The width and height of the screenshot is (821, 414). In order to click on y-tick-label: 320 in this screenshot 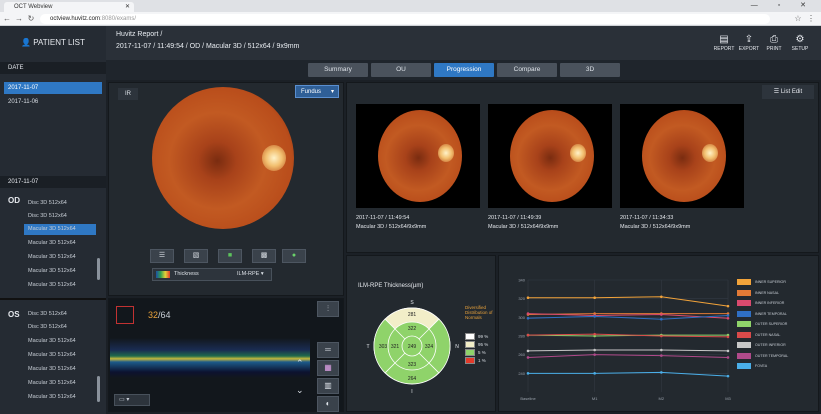, I will do `click(521, 298)`.